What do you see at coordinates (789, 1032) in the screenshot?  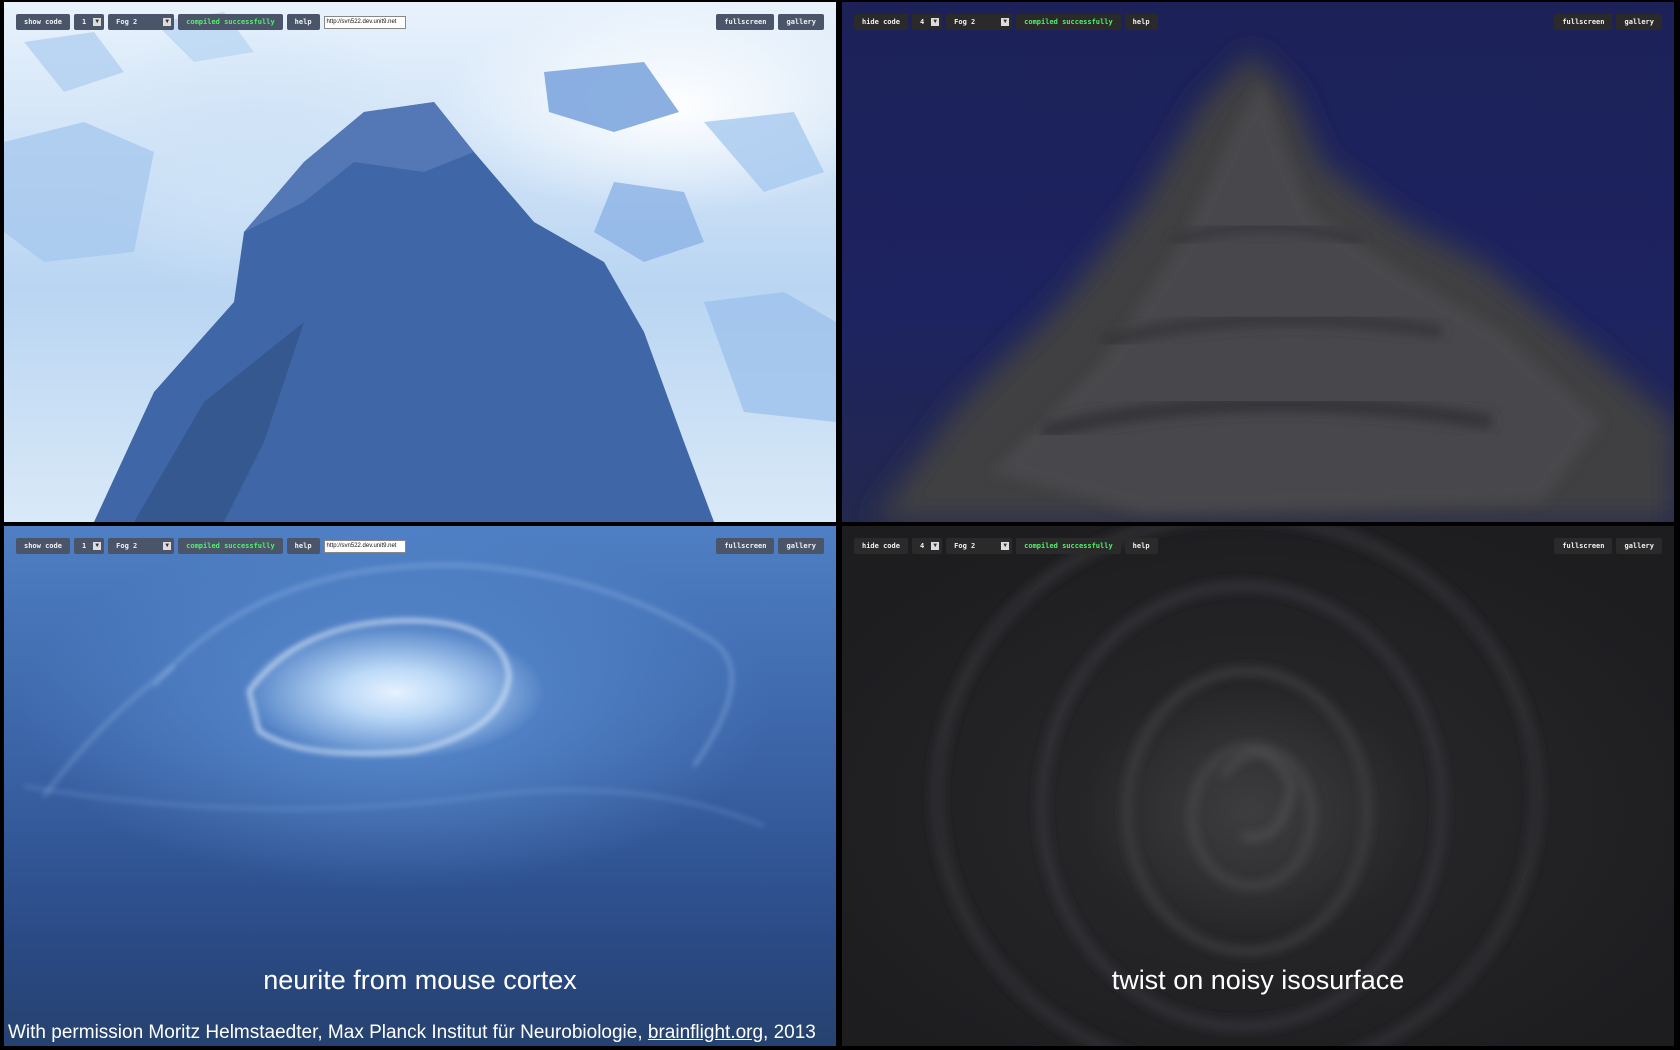 I see `credit-year: , 2013` at bounding box center [789, 1032].